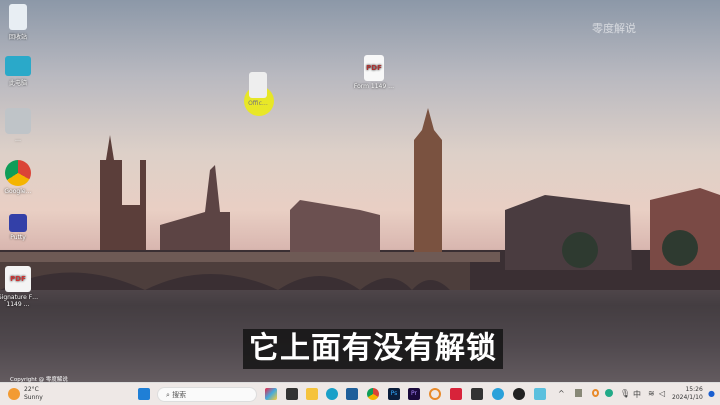 The width and height of the screenshot is (720, 405). What do you see at coordinates (414, 394) in the screenshot?
I see `premiere-icon: Pr` at bounding box center [414, 394].